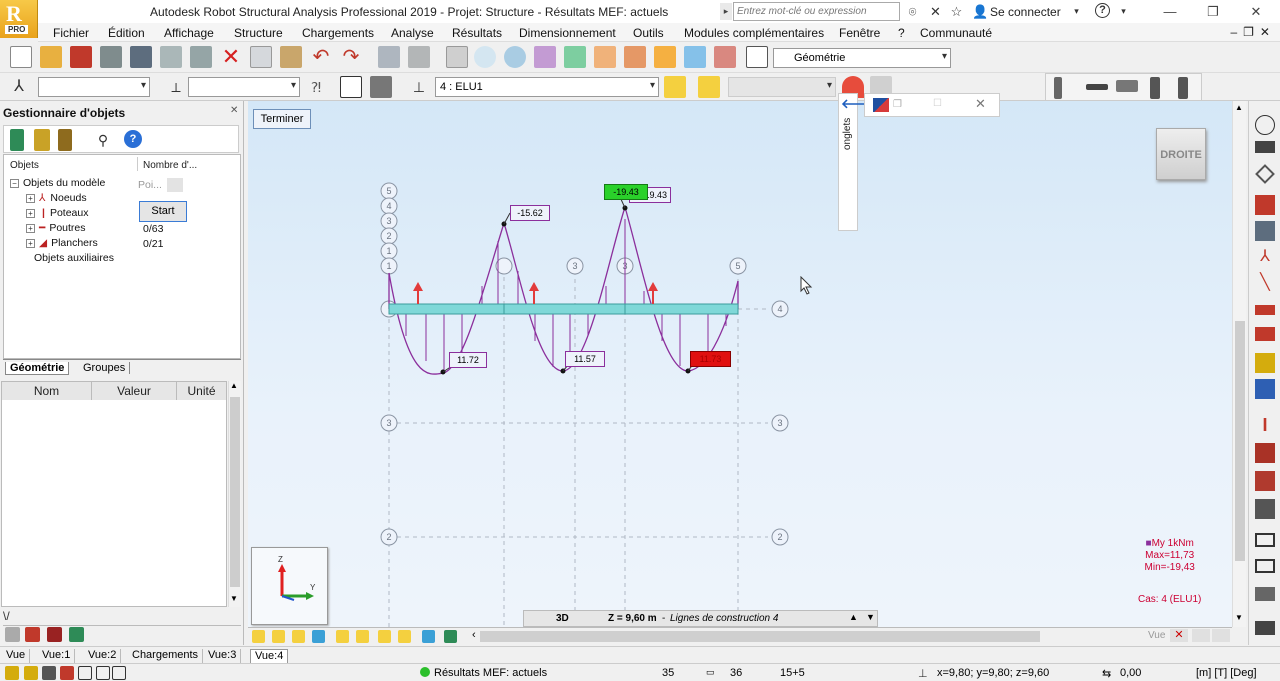  What do you see at coordinates (1213, 11) in the screenshot?
I see `maximize-button: ❐` at bounding box center [1213, 11].